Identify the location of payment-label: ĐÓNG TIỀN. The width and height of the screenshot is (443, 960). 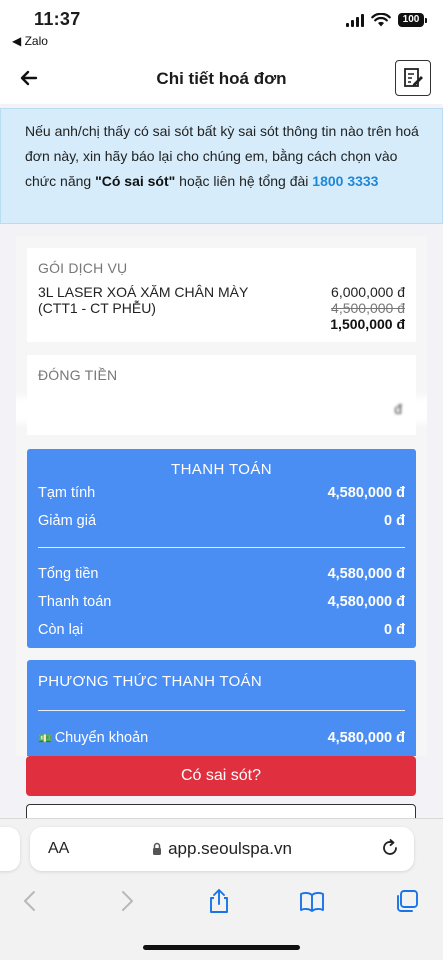
(78, 375).